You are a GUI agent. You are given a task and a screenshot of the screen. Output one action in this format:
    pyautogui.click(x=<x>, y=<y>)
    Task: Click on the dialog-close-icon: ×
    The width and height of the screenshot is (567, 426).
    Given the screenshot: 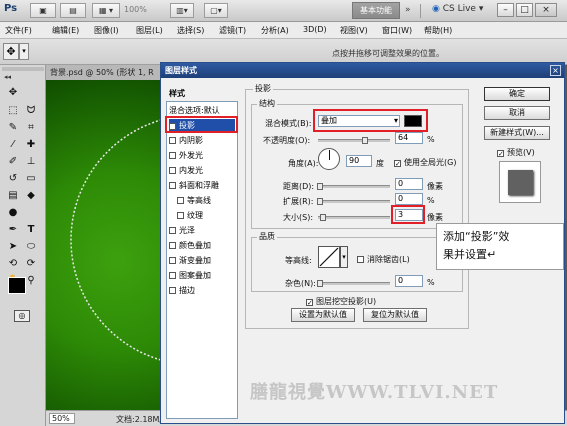 What is the action you would take?
    pyautogui.click(x=555, y=70)
    